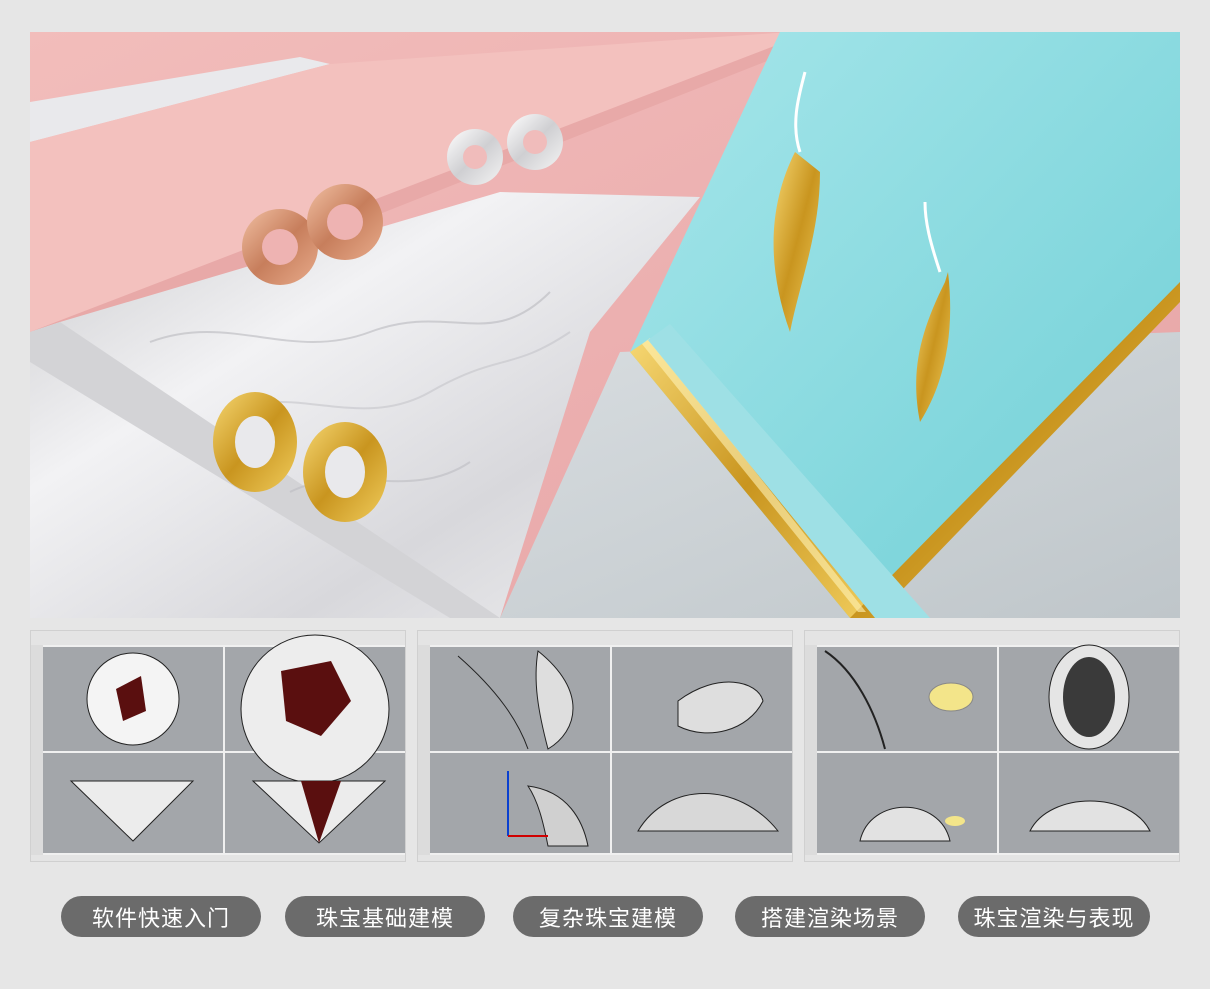  Describe the element at coordinates (992, 746) in the screenshot. I see `screenshot-pave-modeling` at that location.